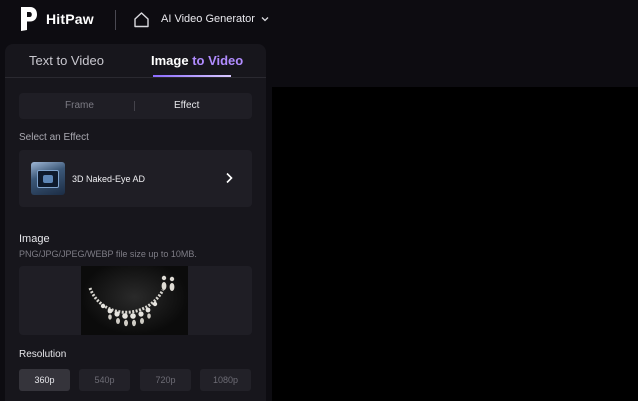 The width and height of the screenshot is (638, 401). I want to click on home-icon, so click(141, 19).